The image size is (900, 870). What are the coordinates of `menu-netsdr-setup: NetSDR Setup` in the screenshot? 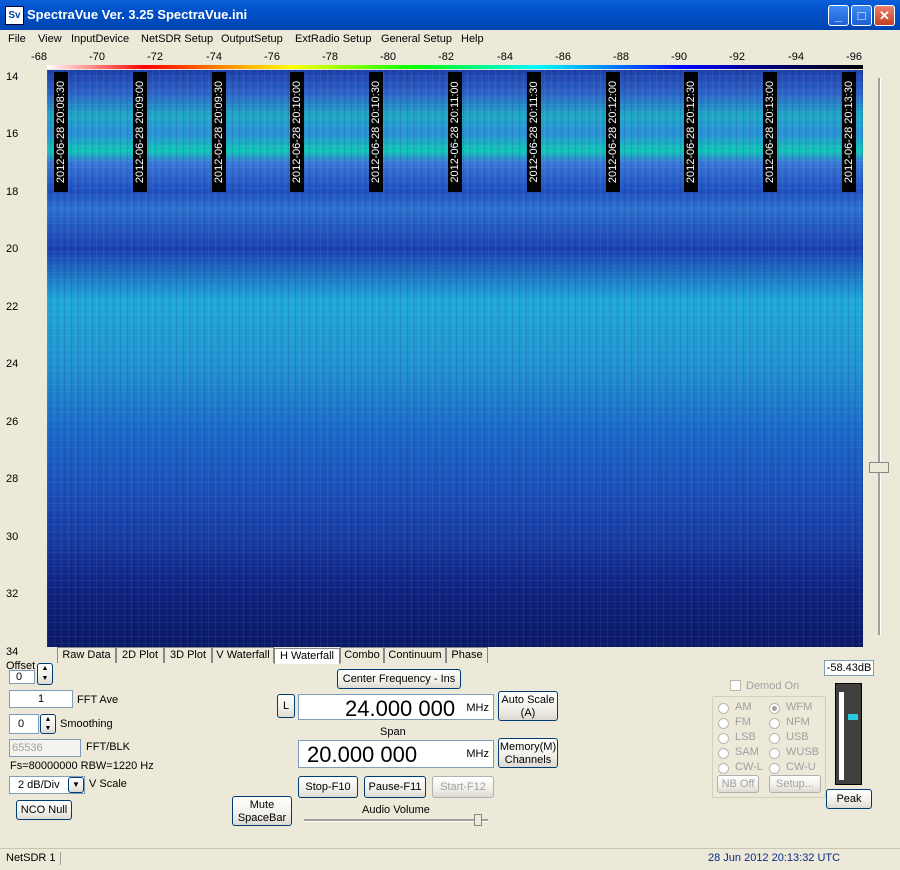 It's located at (177, 39).